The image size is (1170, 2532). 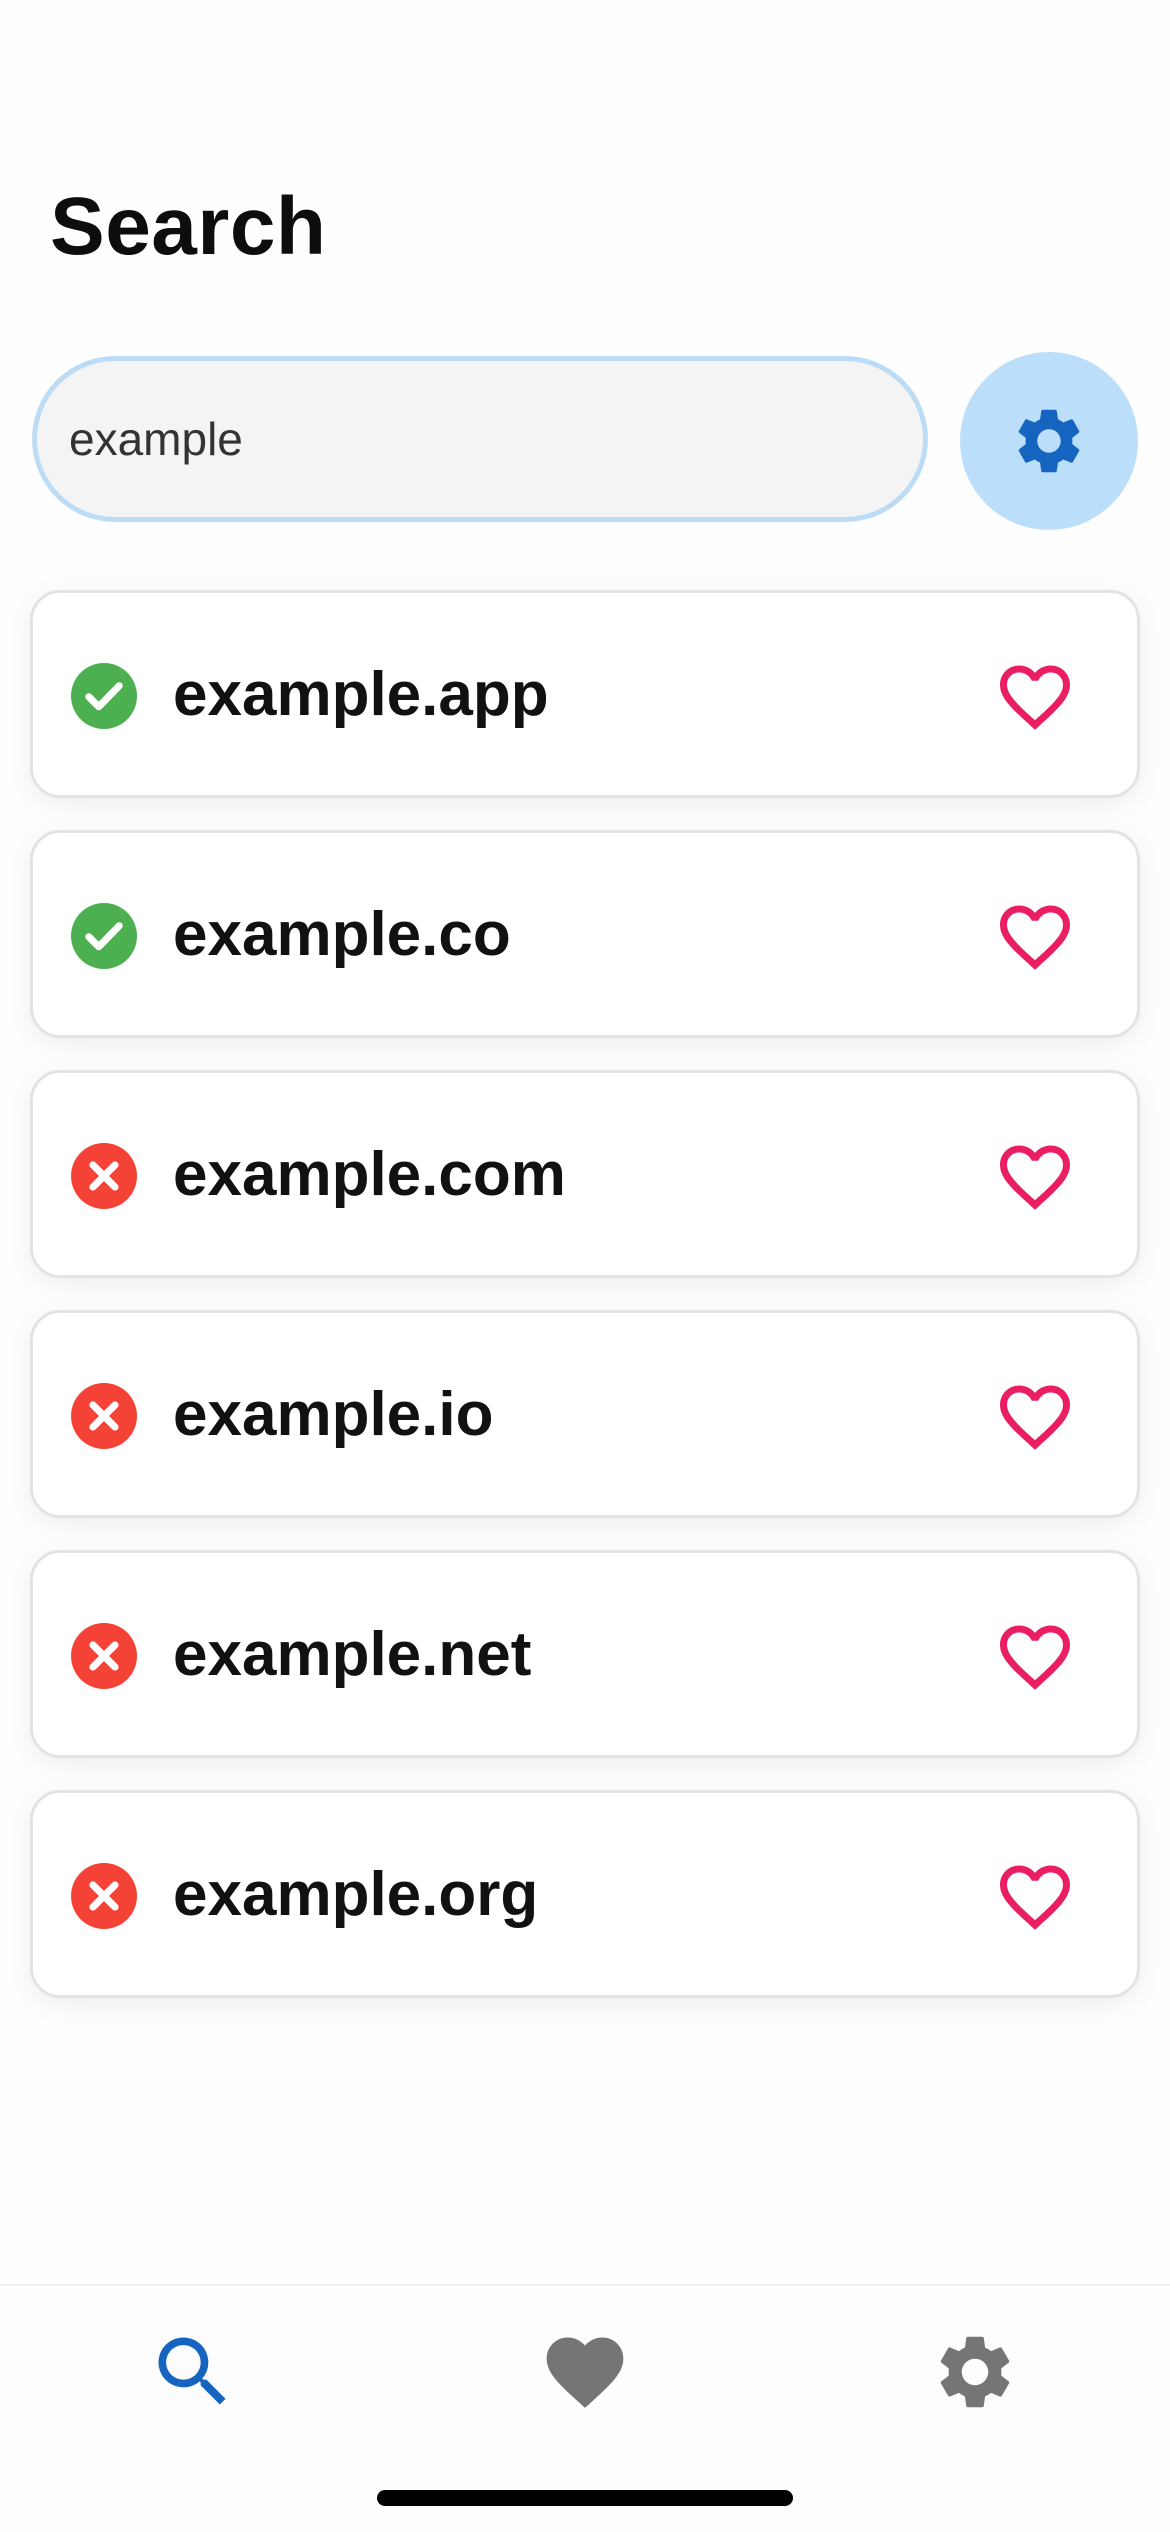 I want to click on nav-settings-tab, so click(x=975, y=2372).